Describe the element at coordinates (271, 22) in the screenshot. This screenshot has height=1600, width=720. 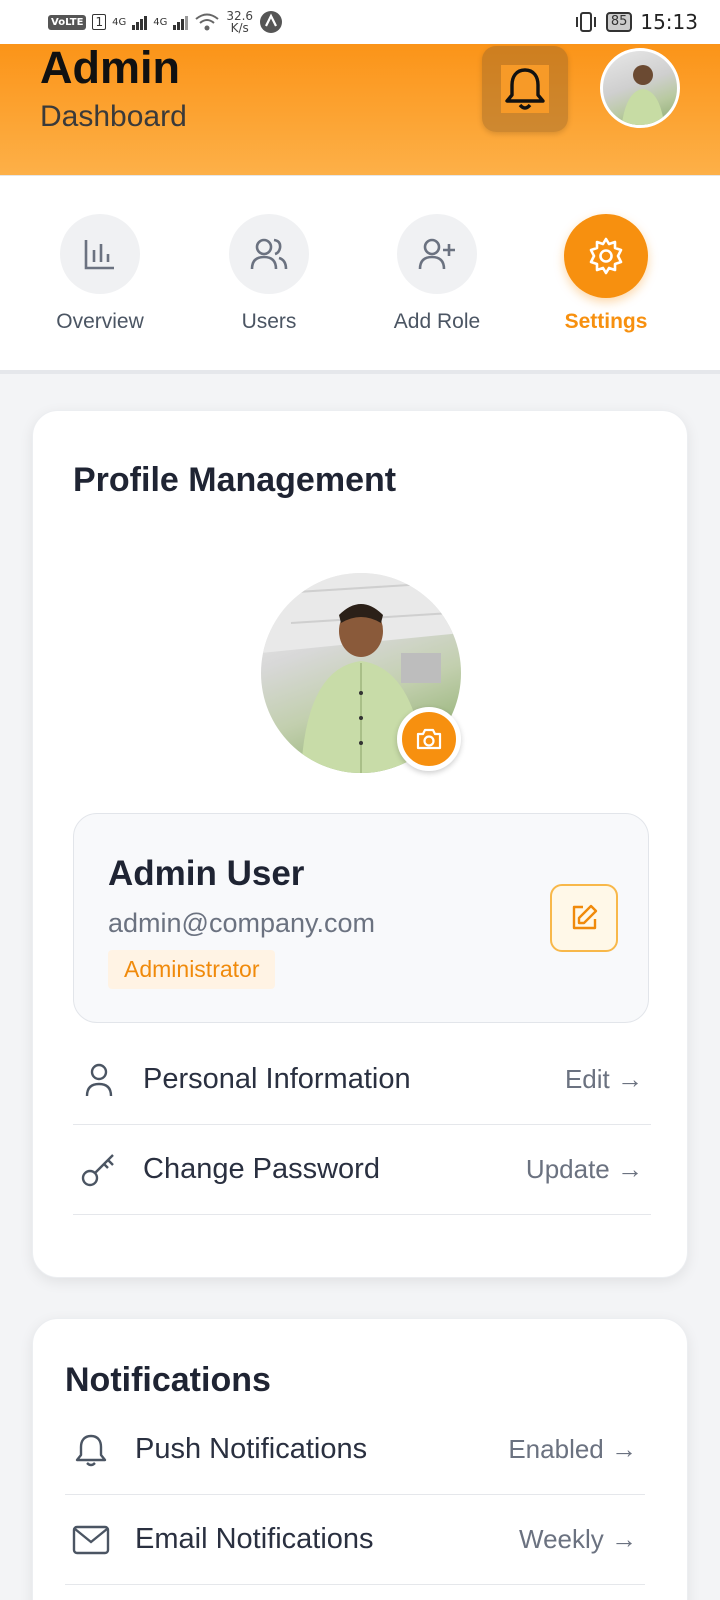
I see `app-notification-icon` at that location.